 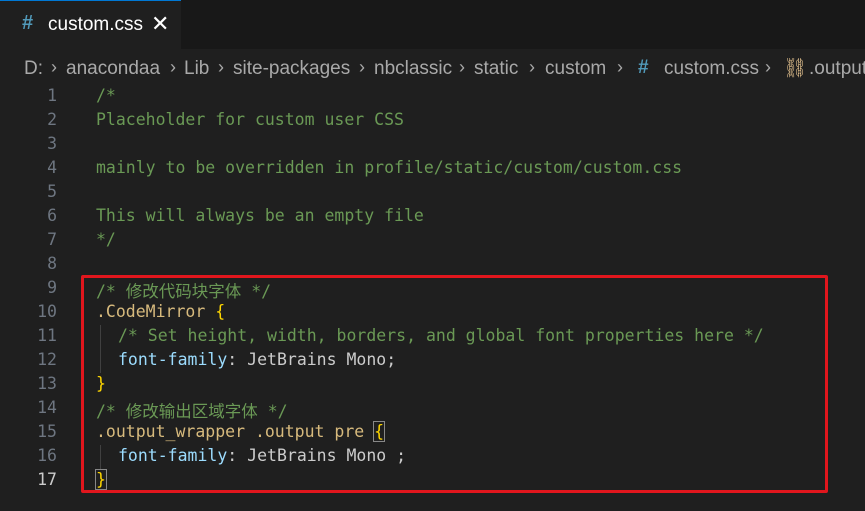 What do you see at coordinates (47, 479) in the screenshot?
I see `line-number: 17` at bounding box center [47, 479].